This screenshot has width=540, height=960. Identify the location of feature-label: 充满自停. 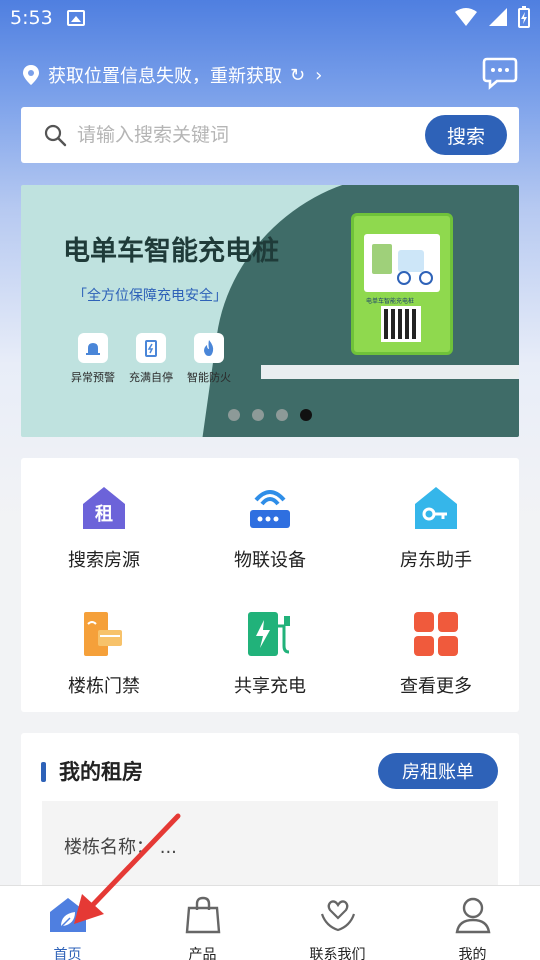
(151, 377).